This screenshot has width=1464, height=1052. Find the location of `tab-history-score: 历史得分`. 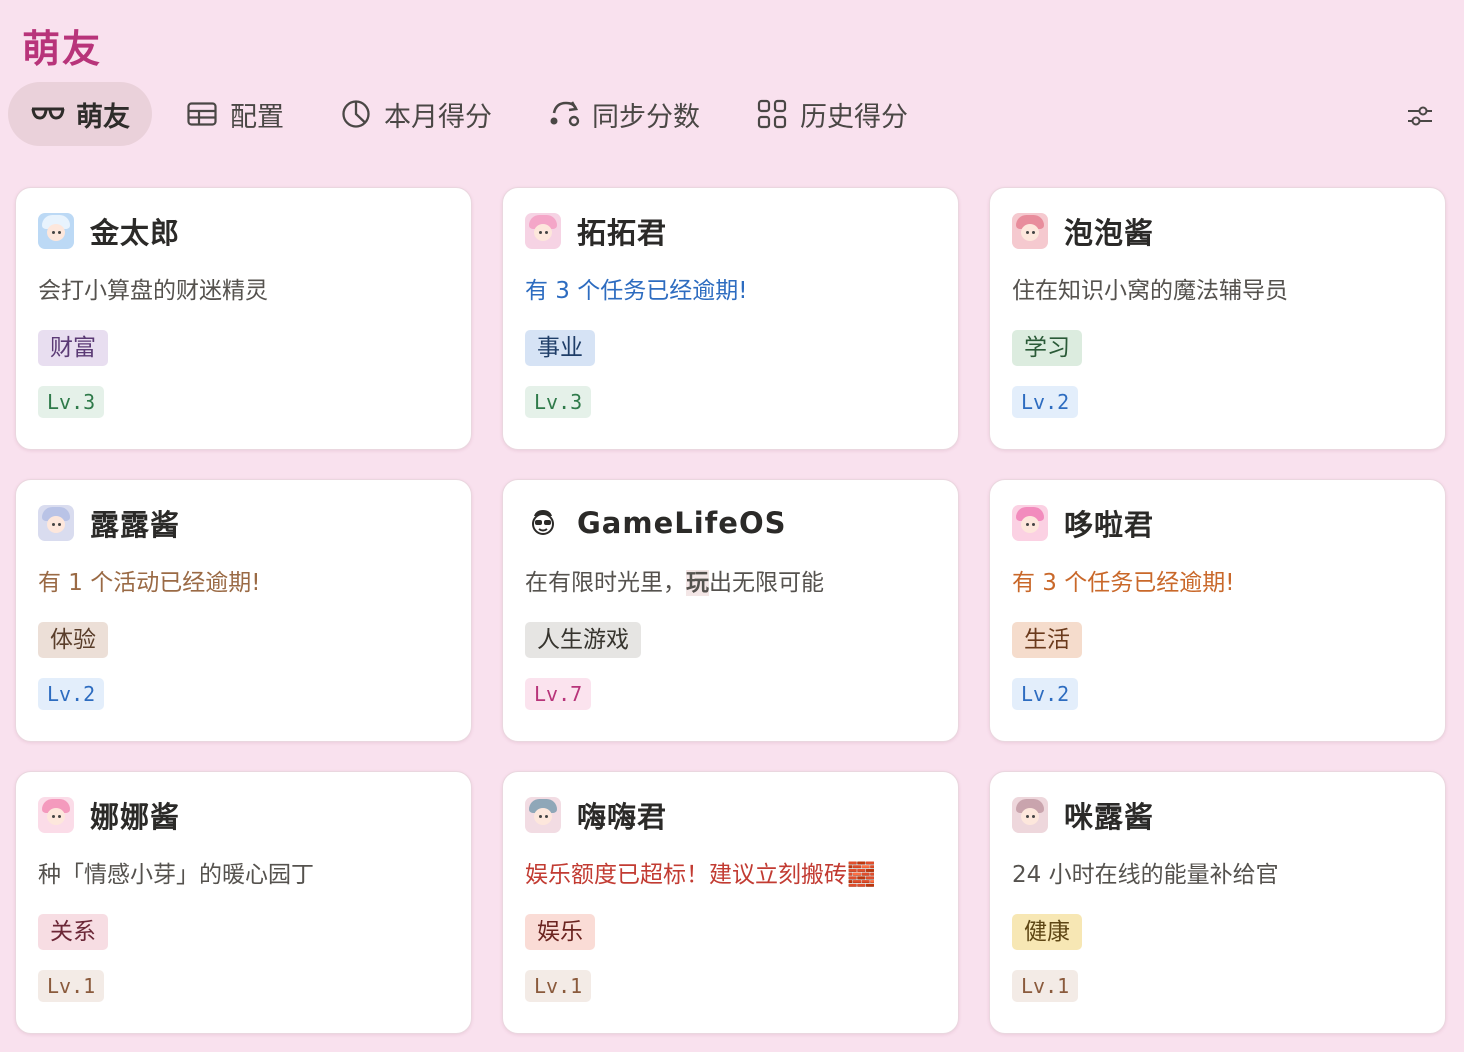

tab-history-score: 历史得分 is located at coordinates (831, 114).